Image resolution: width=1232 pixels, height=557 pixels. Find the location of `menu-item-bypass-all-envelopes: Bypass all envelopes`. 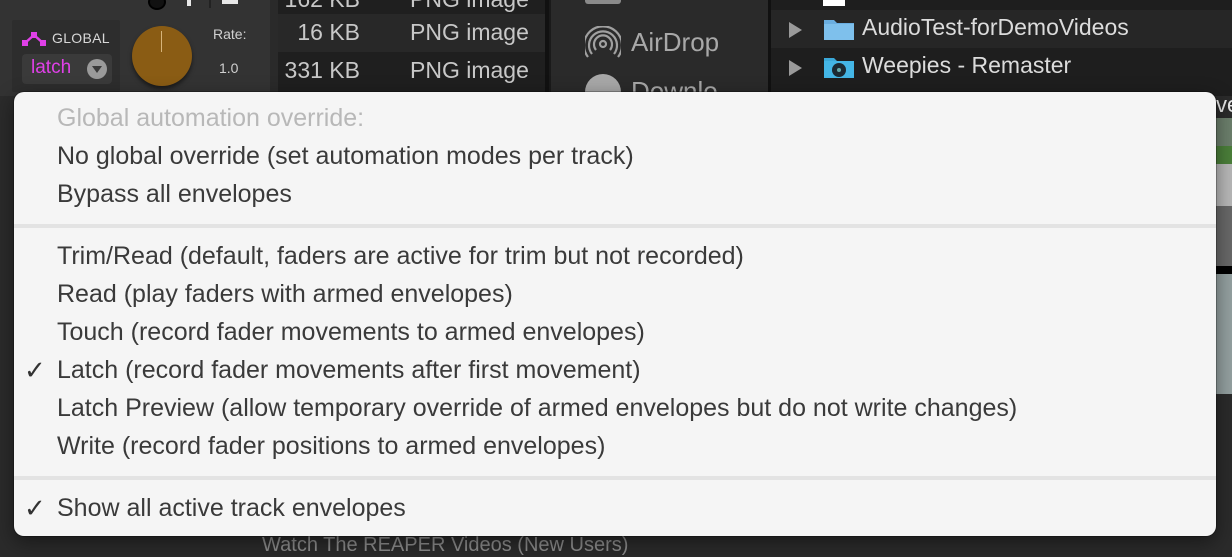

menu-item-bypass-all-envelopes: Bypass all envelopes is located at coordinates (615, 194).